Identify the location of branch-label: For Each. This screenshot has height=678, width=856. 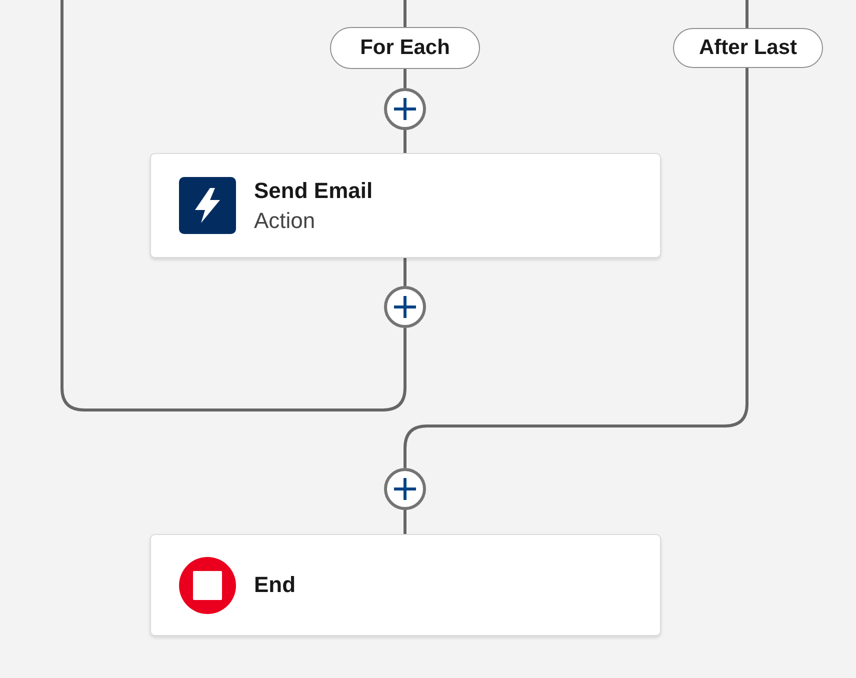
(405, 48).